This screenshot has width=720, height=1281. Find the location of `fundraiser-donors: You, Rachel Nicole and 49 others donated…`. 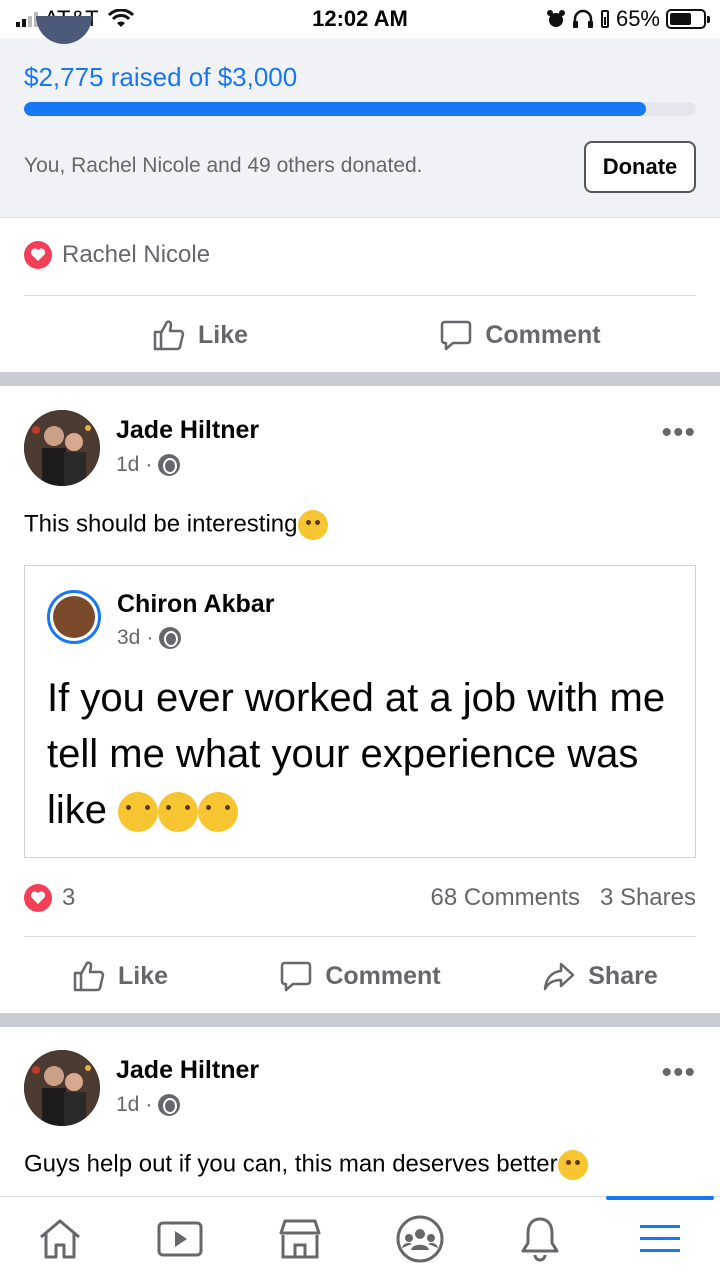

fundraiser-donors: You, Rachel Nicole and 49 others donated… is located at coordinates (223, 165).